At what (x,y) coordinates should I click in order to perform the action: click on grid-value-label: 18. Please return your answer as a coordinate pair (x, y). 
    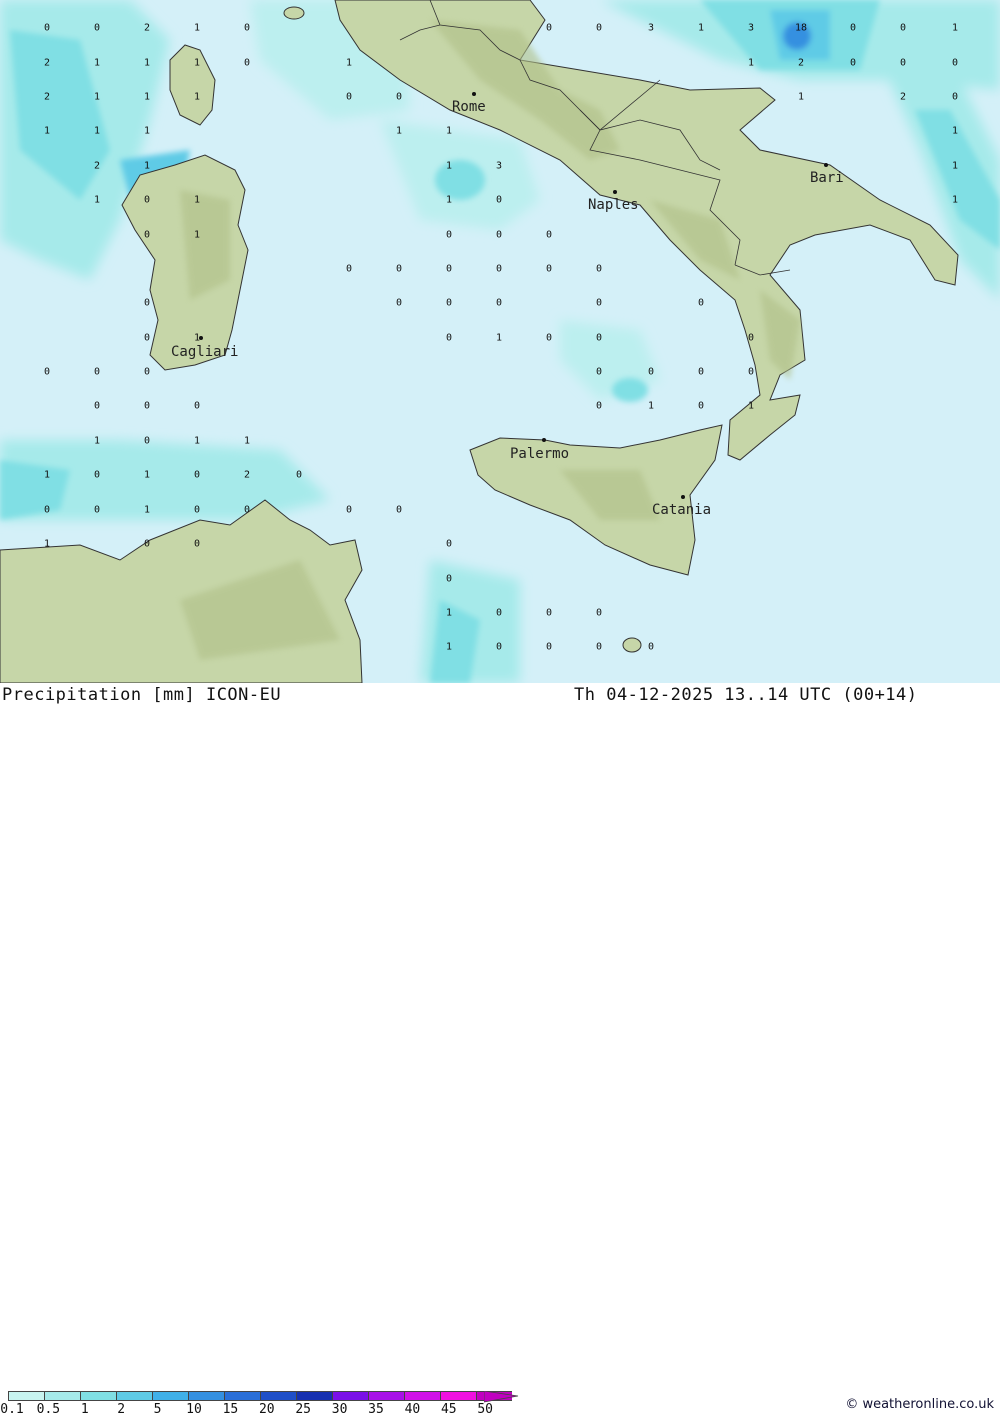
    Looking at the image, I should click on (801, 28).